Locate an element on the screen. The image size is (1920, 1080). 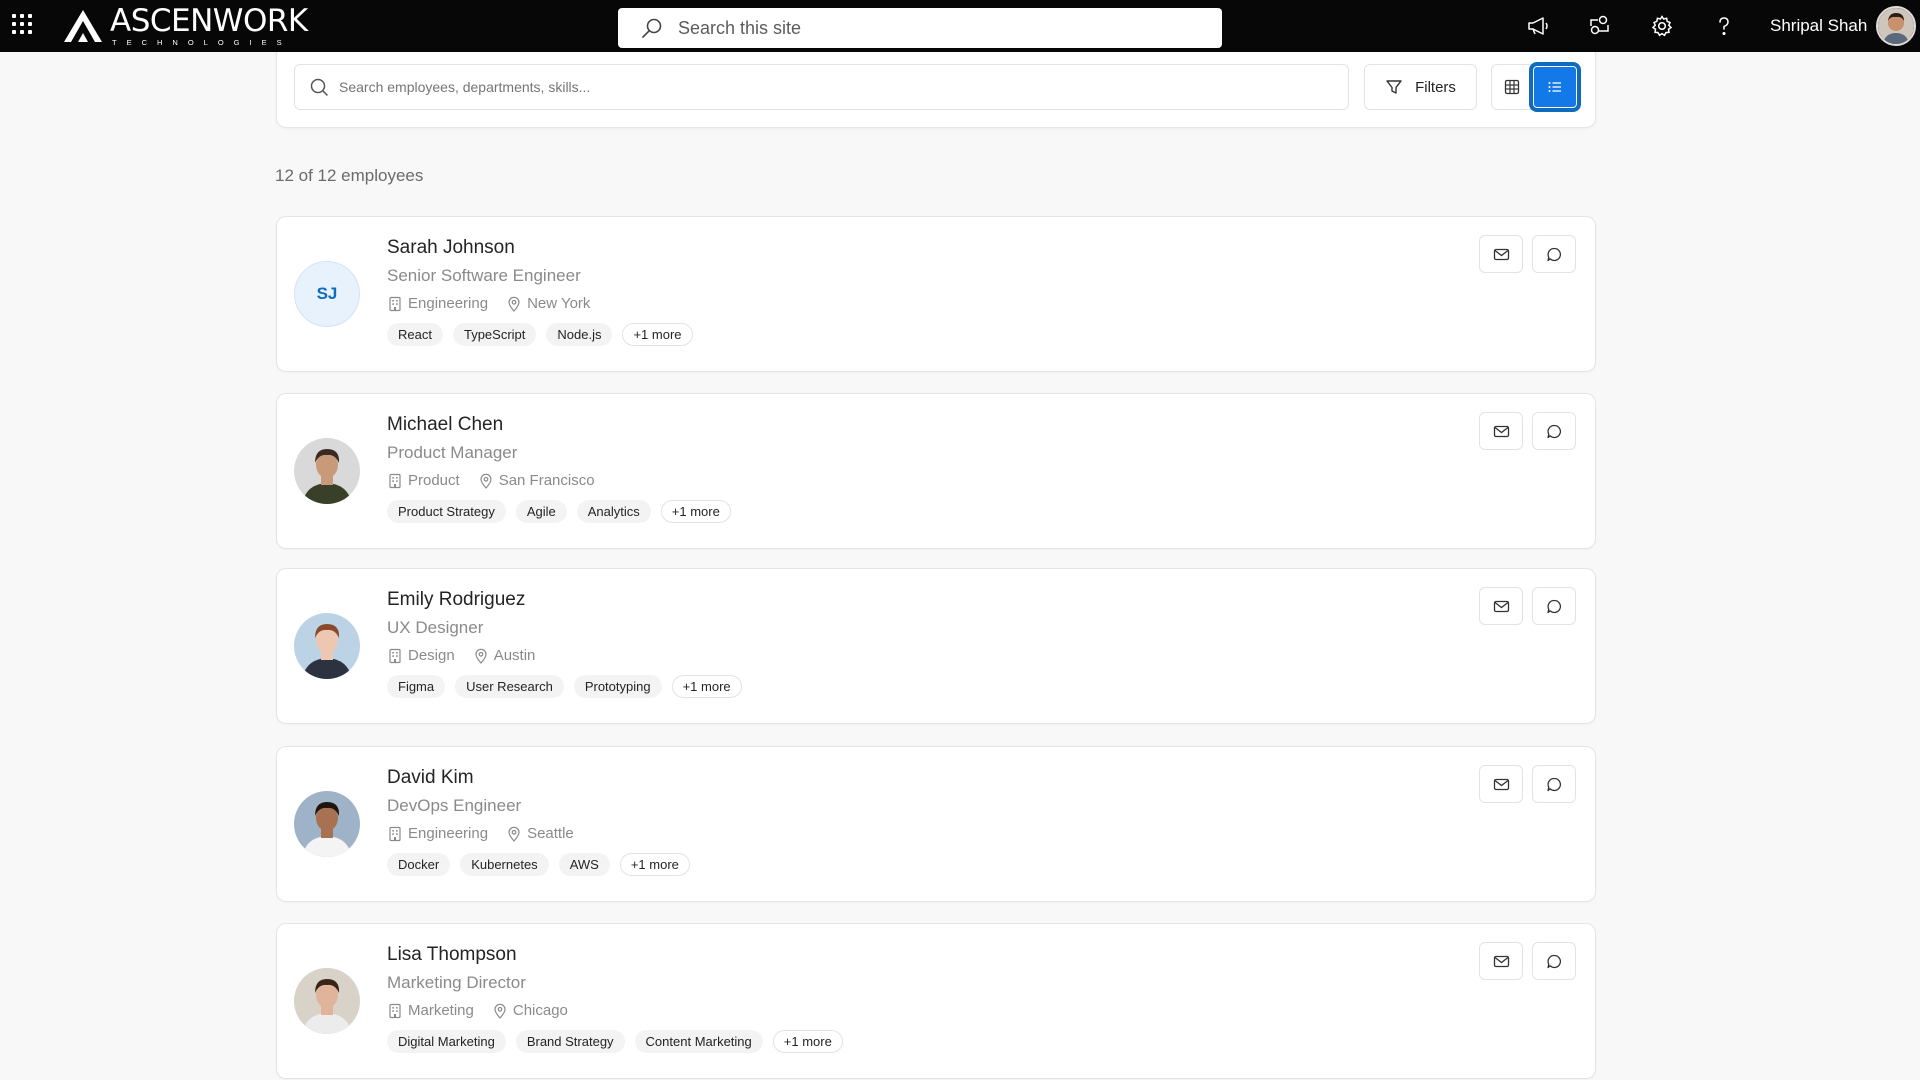
employee-department: Marketing is located at coordinates (441, 1010).